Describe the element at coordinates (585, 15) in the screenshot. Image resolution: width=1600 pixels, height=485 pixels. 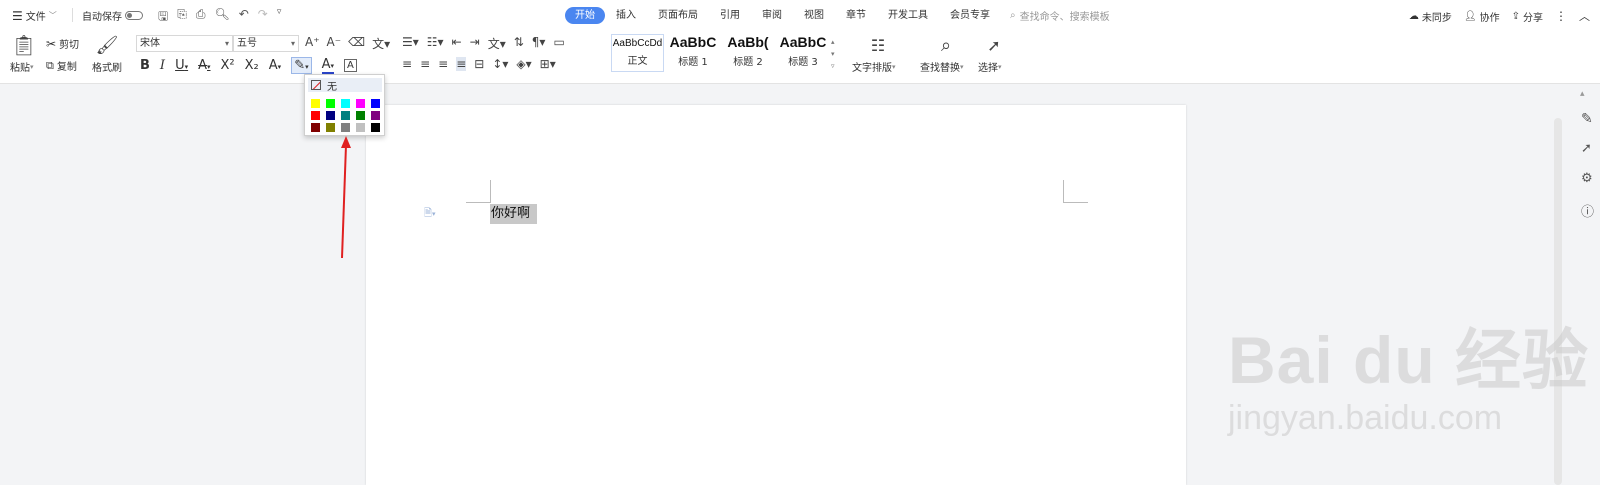
I see `tab-home: 开始` at that location.